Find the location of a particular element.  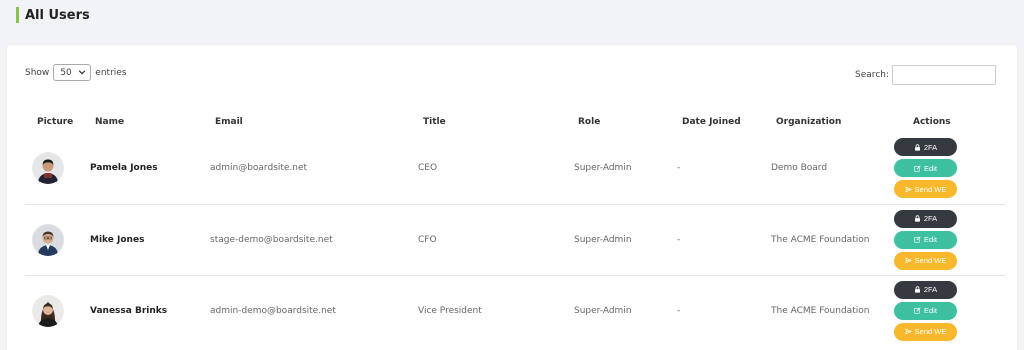

user-name: Vanessa Brinks is located at coordinates (143, 310).